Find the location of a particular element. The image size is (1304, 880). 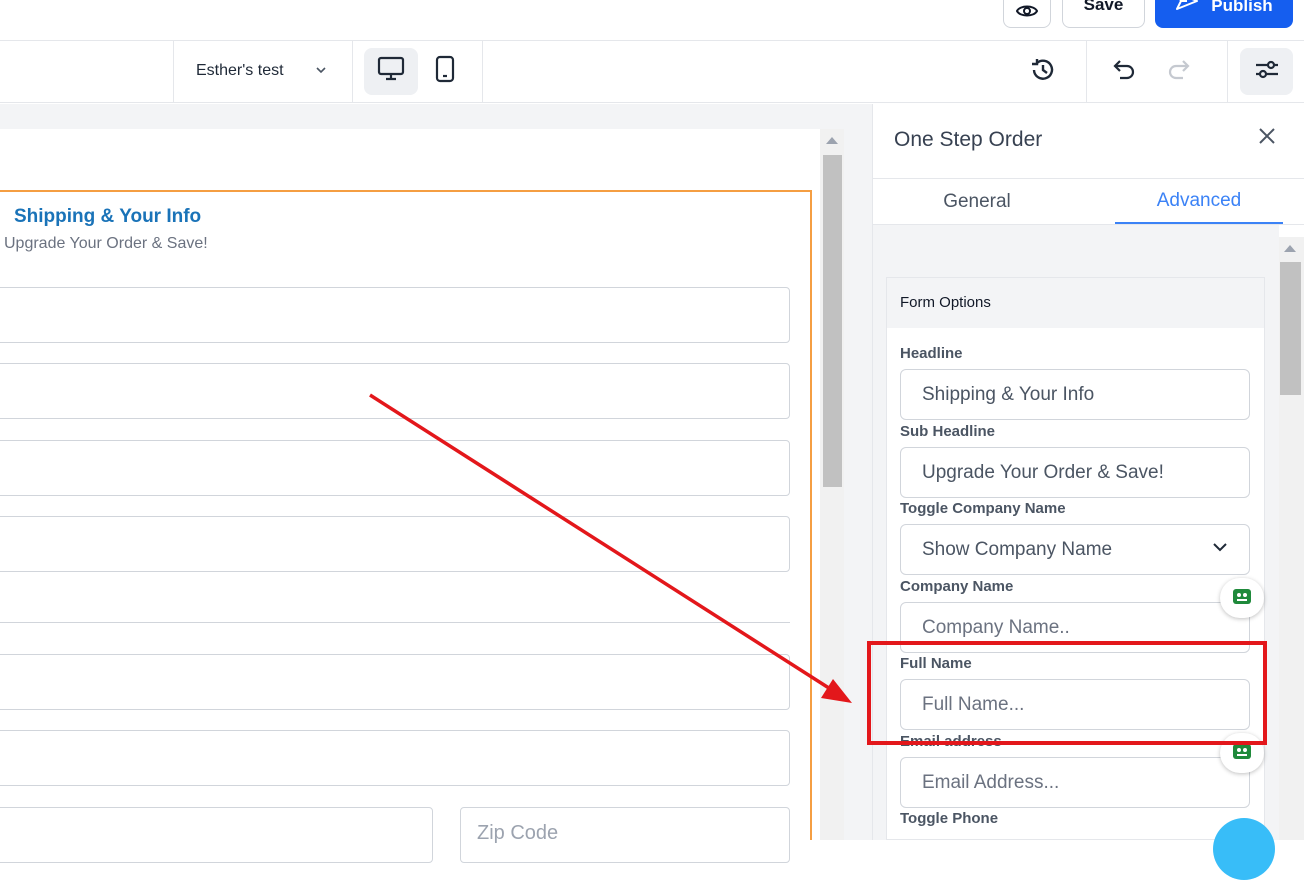

desktop-view-button is located at coordinates (391, 71).